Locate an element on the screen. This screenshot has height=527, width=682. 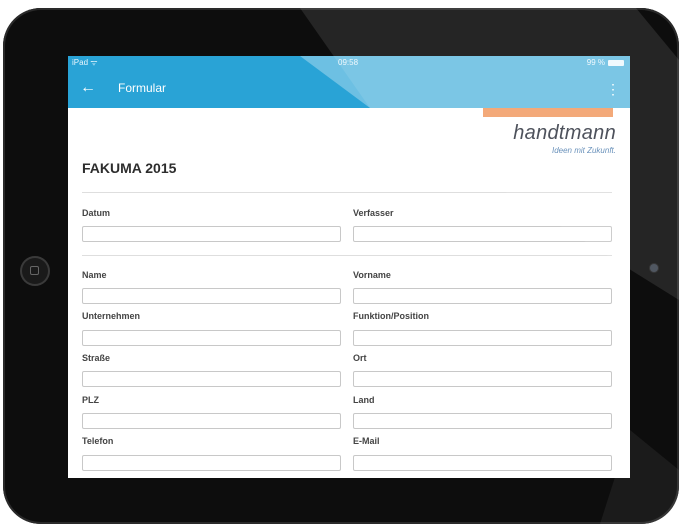
form-title: FAKUMA 2015 is located at coordinates (129, 168).